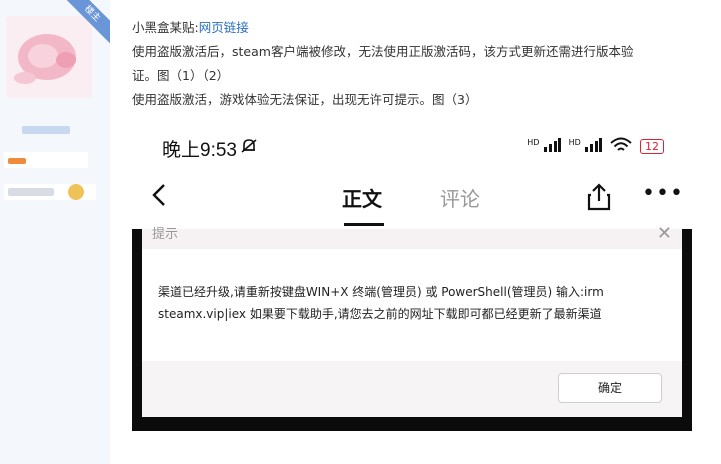 The image size is (721, 464). I want to click on dialog-title: 提示, so click(165, 234).